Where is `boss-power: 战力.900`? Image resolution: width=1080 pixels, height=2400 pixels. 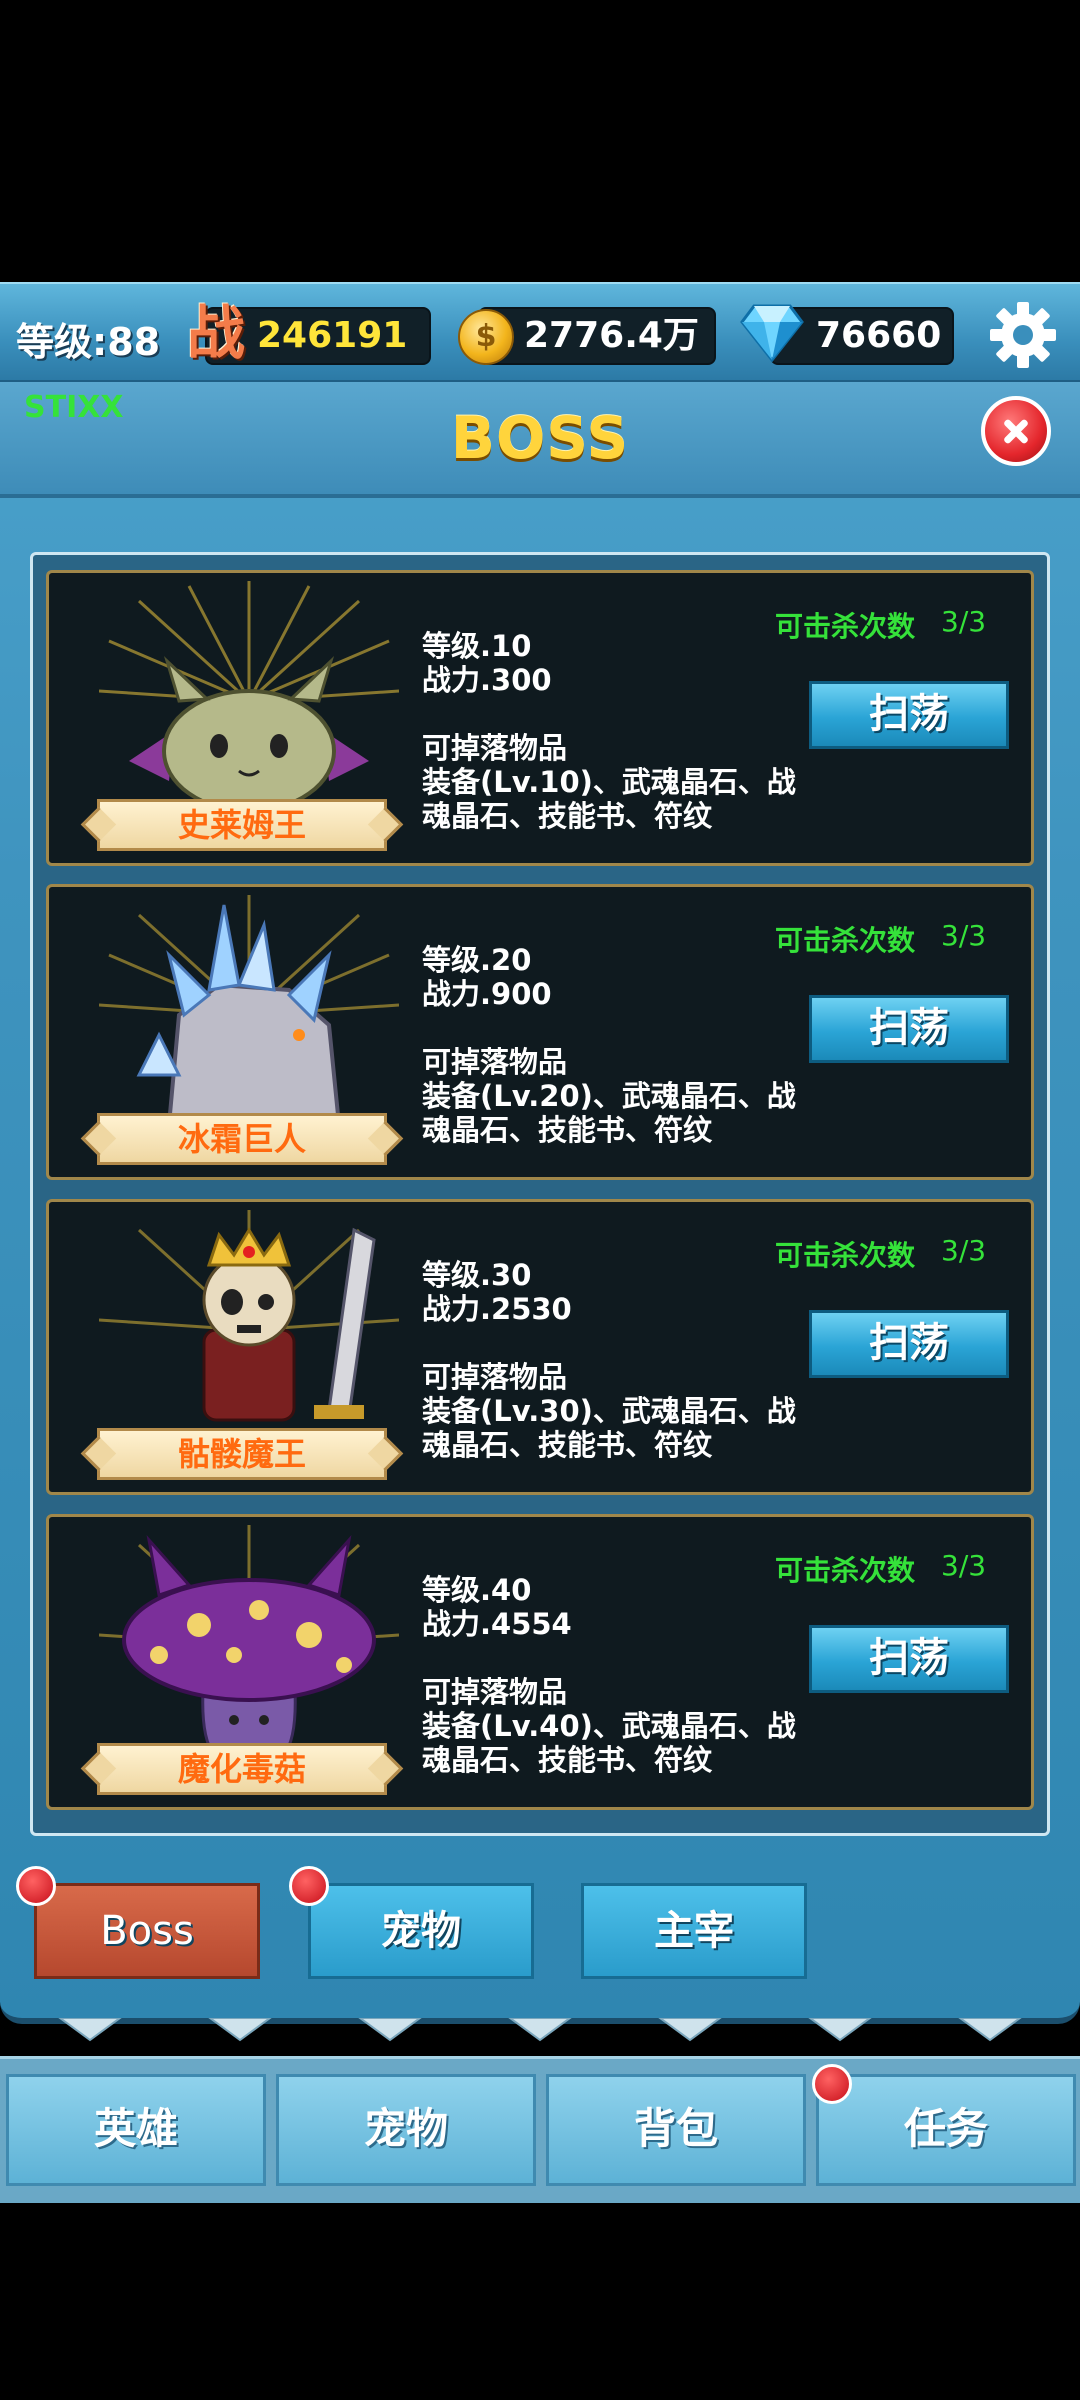
boss-power: 战力.900 is located at coordinates (487, 994).